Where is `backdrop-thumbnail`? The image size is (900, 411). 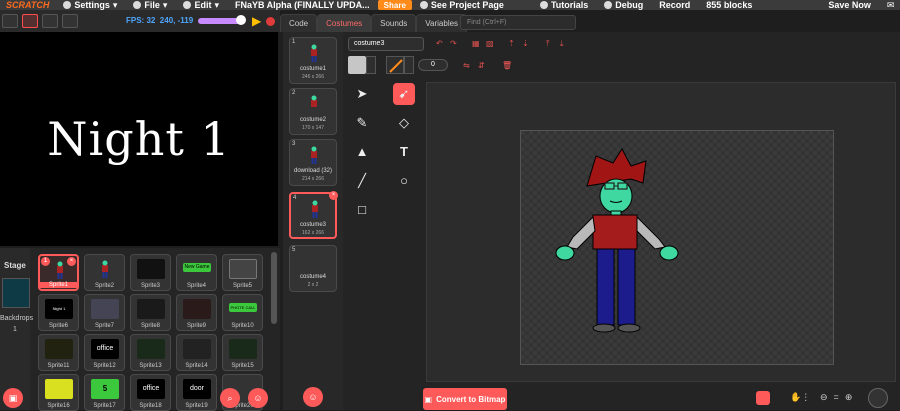 backdrop-thumbnail is located at coordinates (16, 293).